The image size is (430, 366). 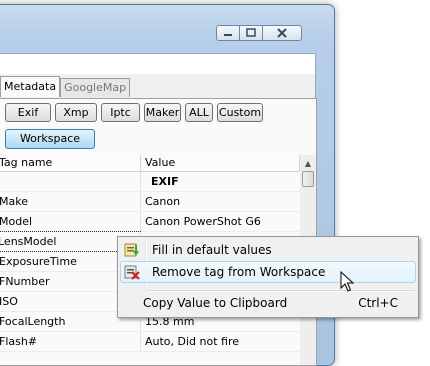 I want to click on close-button, so click(x=282, y=33).